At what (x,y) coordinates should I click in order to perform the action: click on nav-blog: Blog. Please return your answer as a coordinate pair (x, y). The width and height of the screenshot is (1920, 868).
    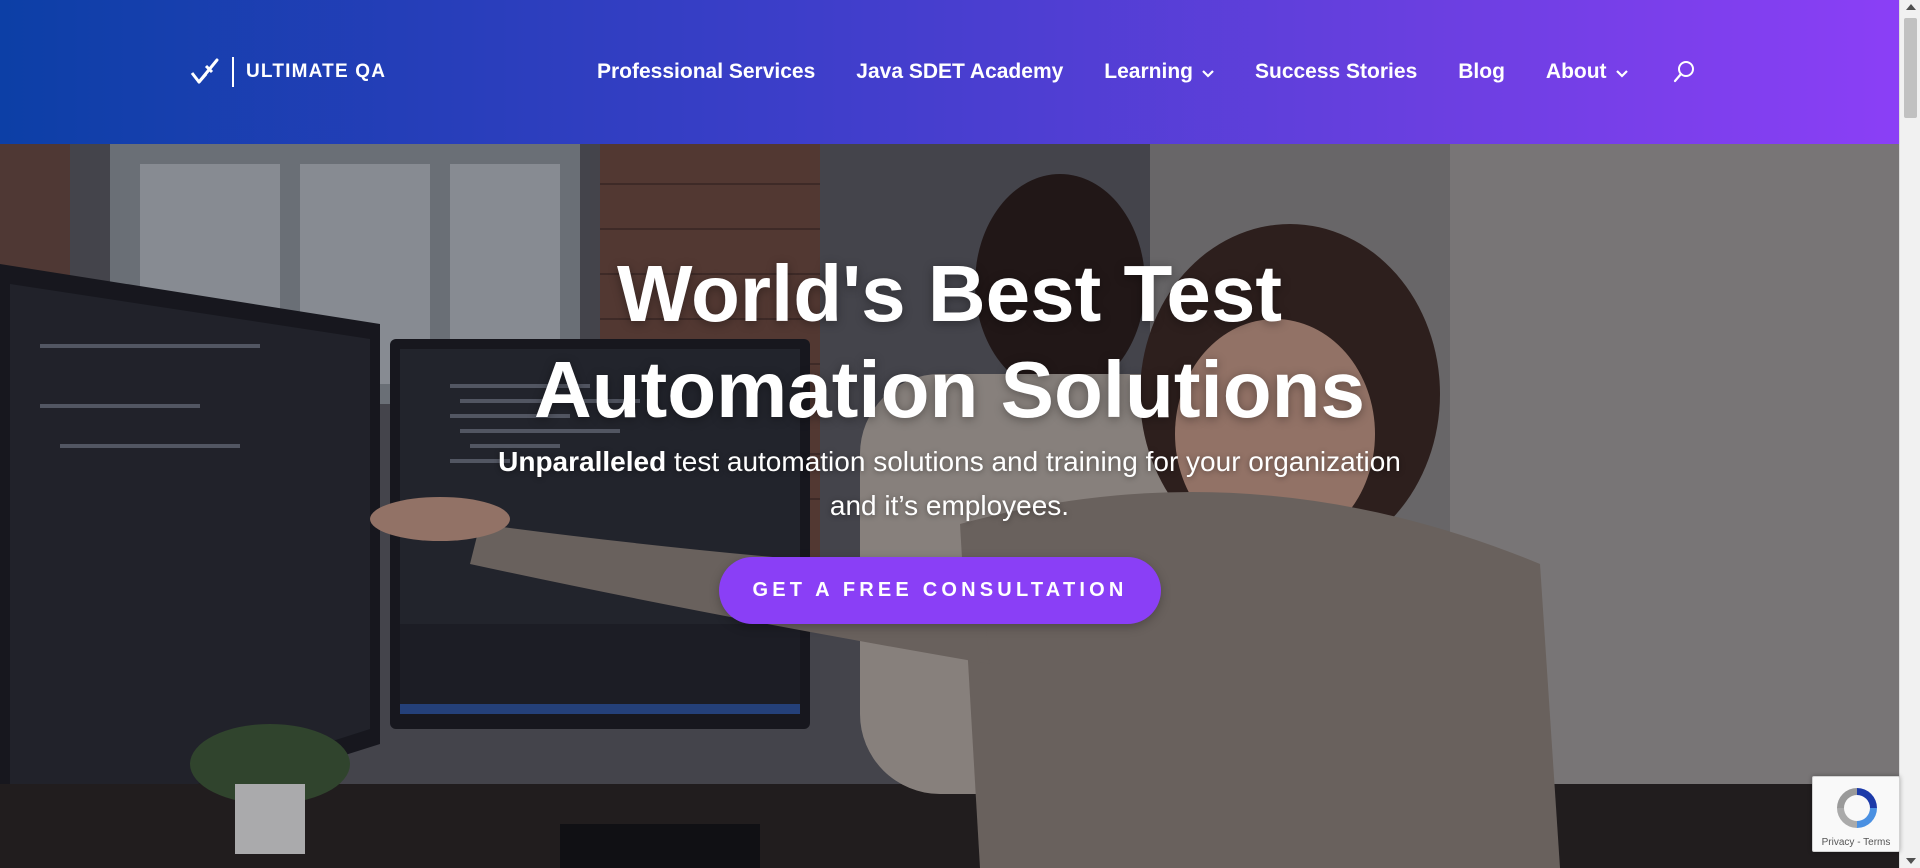
    Looking at the image, I should click on (1481, 72).